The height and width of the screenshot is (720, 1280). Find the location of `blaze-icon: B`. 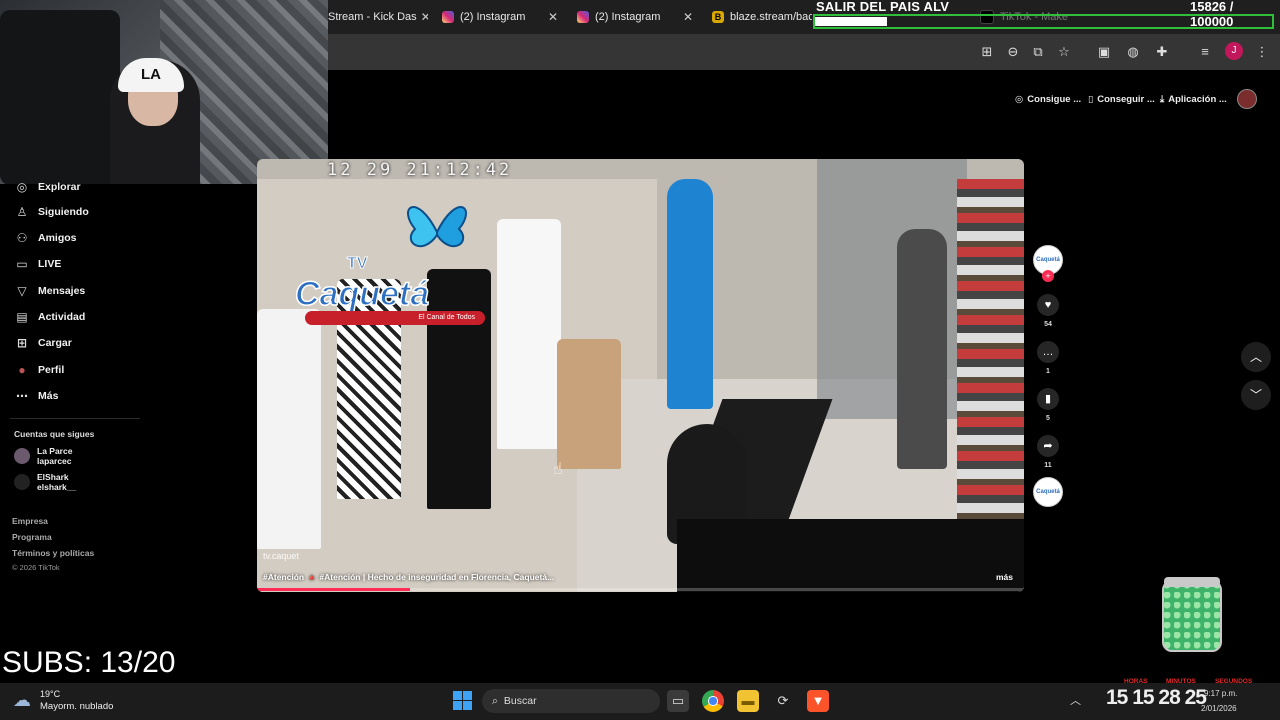

blaze-icon: B is located at coordinates (718, 17).